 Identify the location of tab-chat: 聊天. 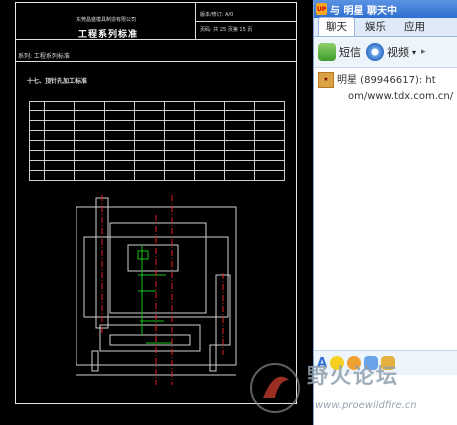
(336, 26).